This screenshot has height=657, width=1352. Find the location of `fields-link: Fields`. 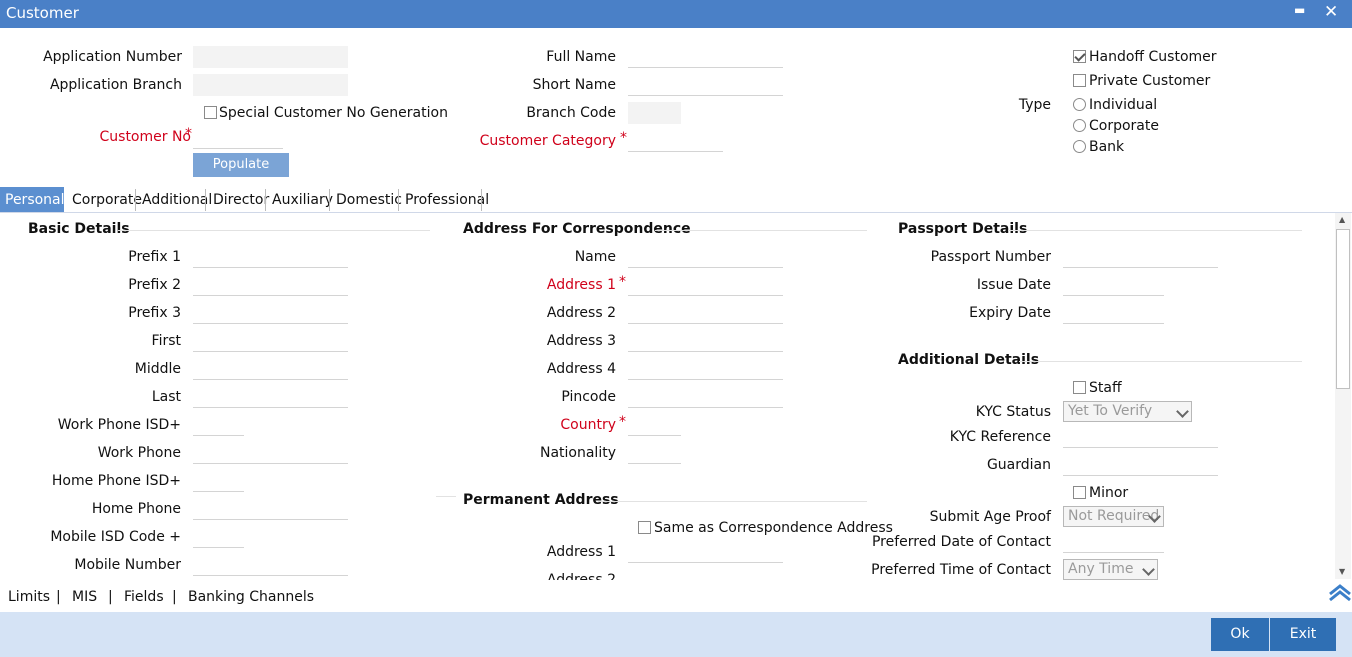

fields-link: Fields is located at coordinates (144, 597).